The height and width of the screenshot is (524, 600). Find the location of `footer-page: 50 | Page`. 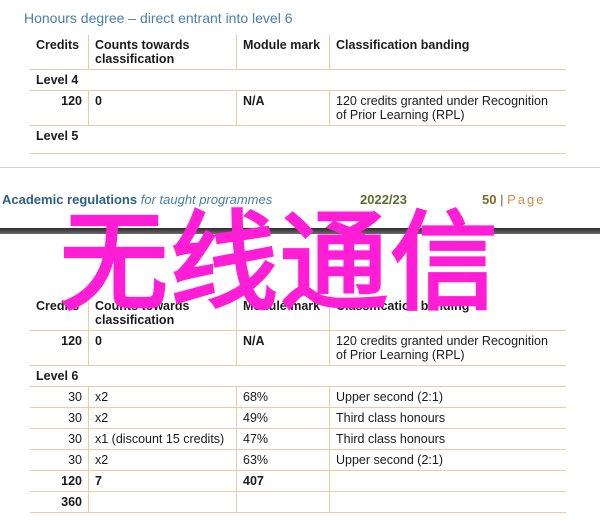

footer-page: 50 | Page is located at coordinates (513, 199).